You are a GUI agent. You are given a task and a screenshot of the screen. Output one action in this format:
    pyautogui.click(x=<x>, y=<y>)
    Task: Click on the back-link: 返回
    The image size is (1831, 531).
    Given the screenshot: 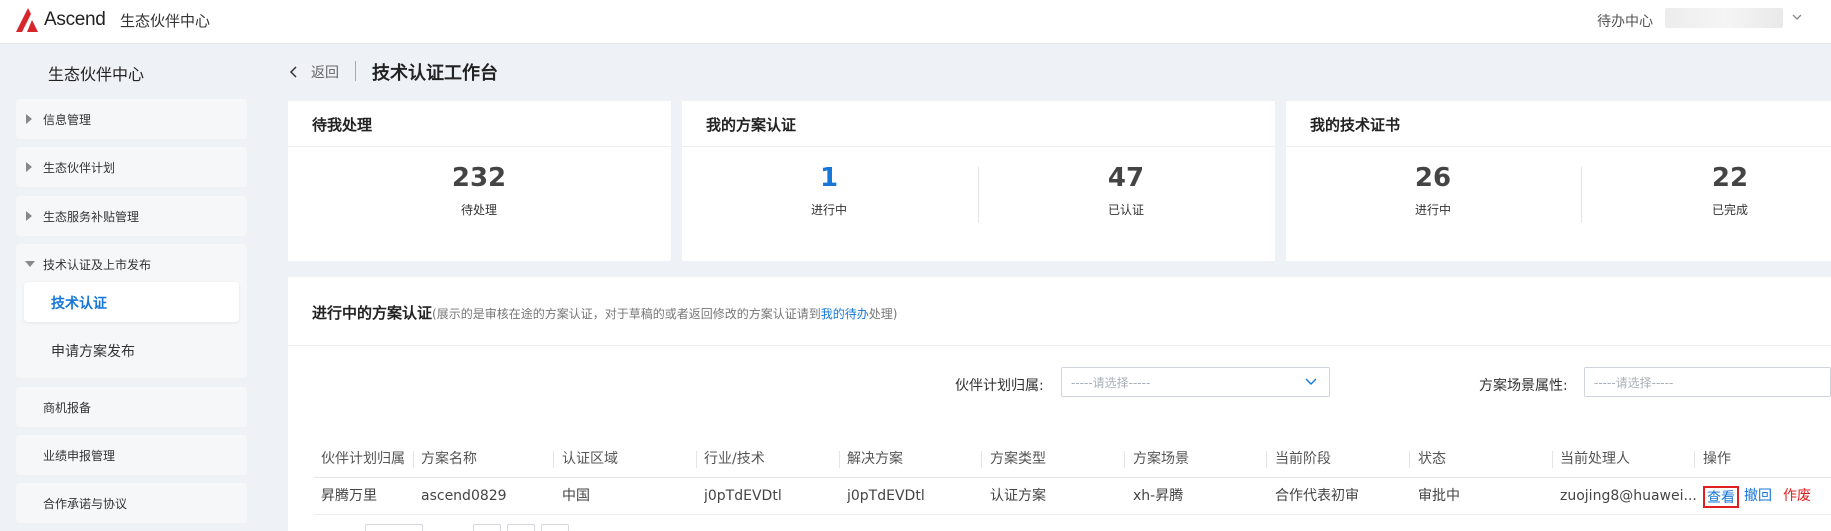 What is the action you would take?
    pyautogui.click(x=325, y=72)
    